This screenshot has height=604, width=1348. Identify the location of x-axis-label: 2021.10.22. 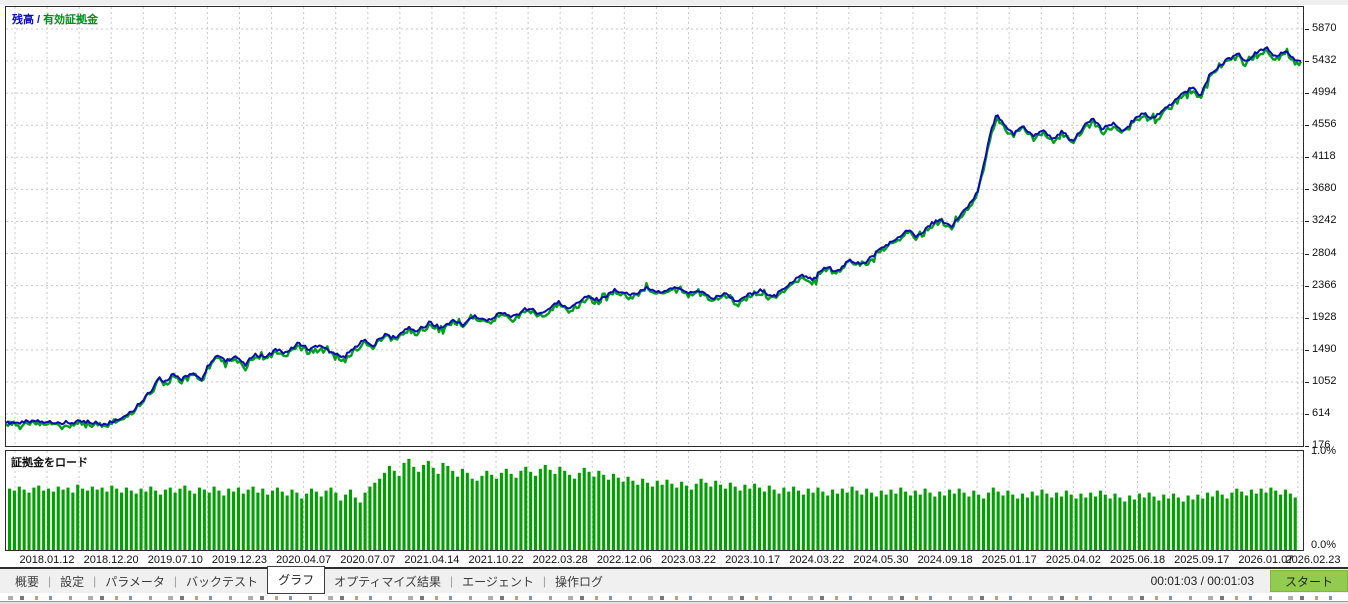
(496, 560).